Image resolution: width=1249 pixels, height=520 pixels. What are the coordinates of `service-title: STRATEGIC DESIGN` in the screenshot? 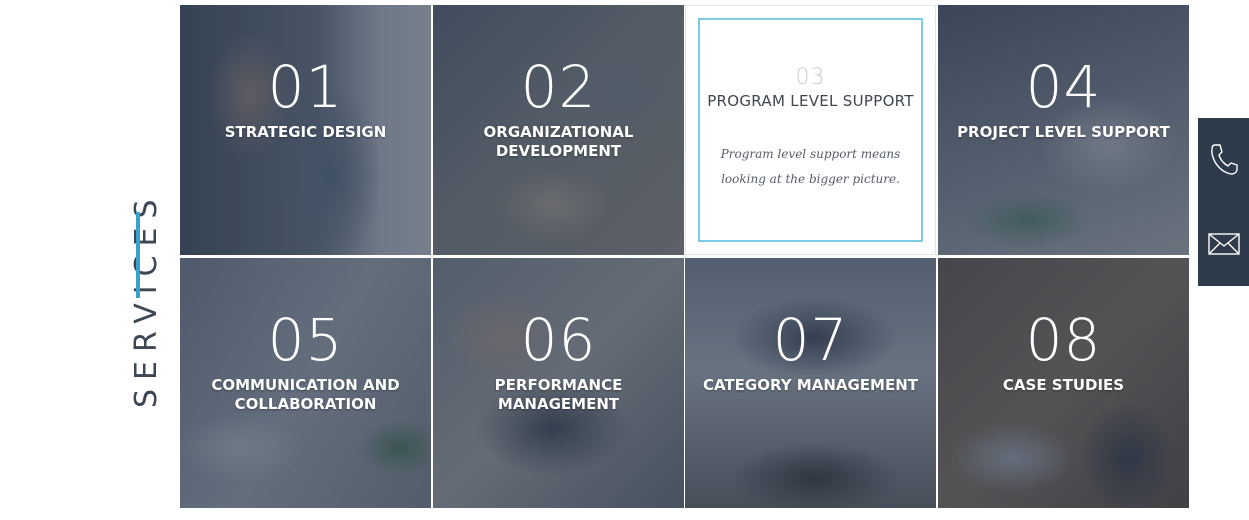 It's located at (305, 132).